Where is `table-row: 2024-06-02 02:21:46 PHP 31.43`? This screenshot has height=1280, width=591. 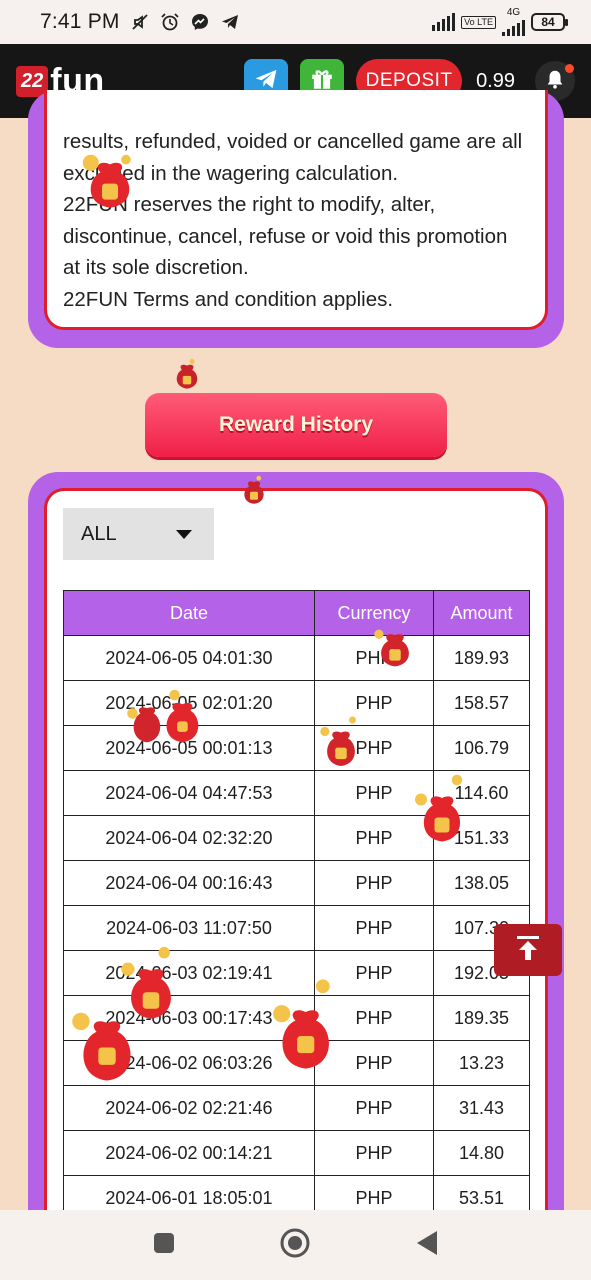
table-row: 2024-06-02 02:21:46 PHP 31.43 is located at coordinates (296, 1108).